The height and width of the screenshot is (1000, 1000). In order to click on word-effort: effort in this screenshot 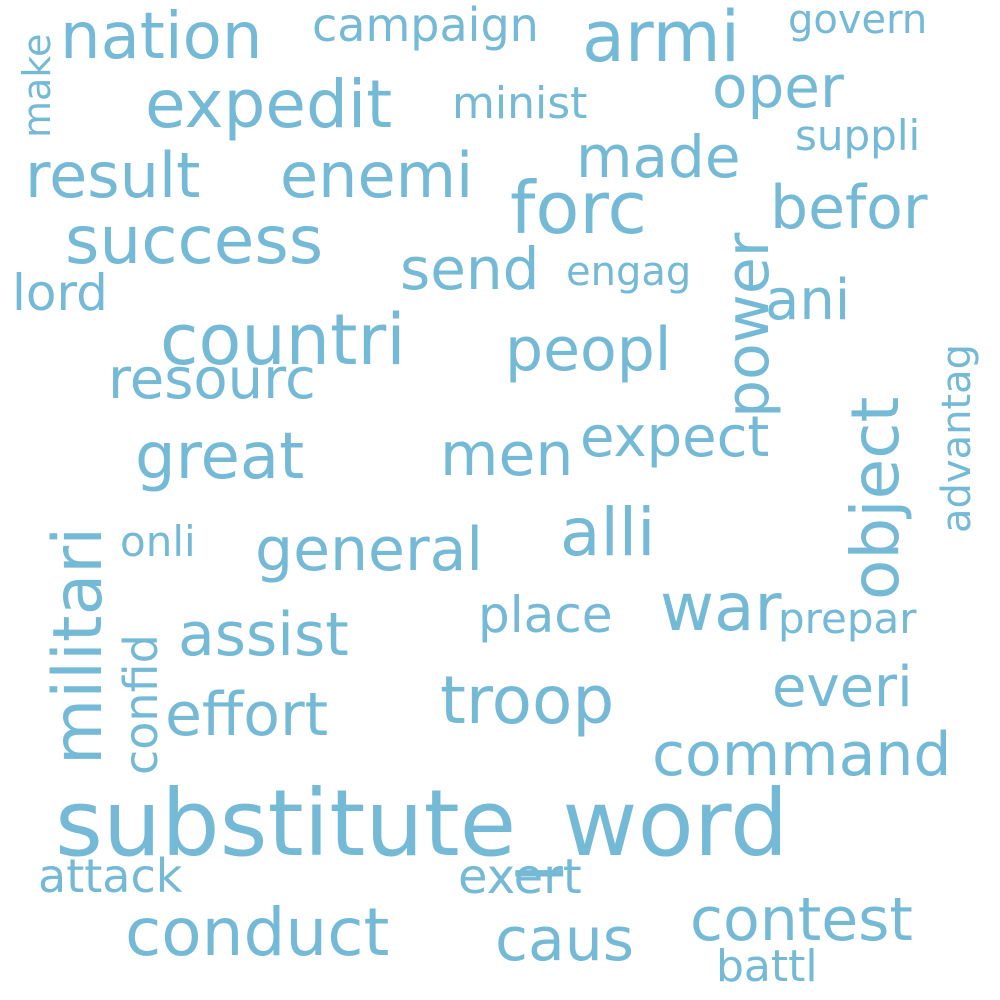, I will do `click(247, 715)`.